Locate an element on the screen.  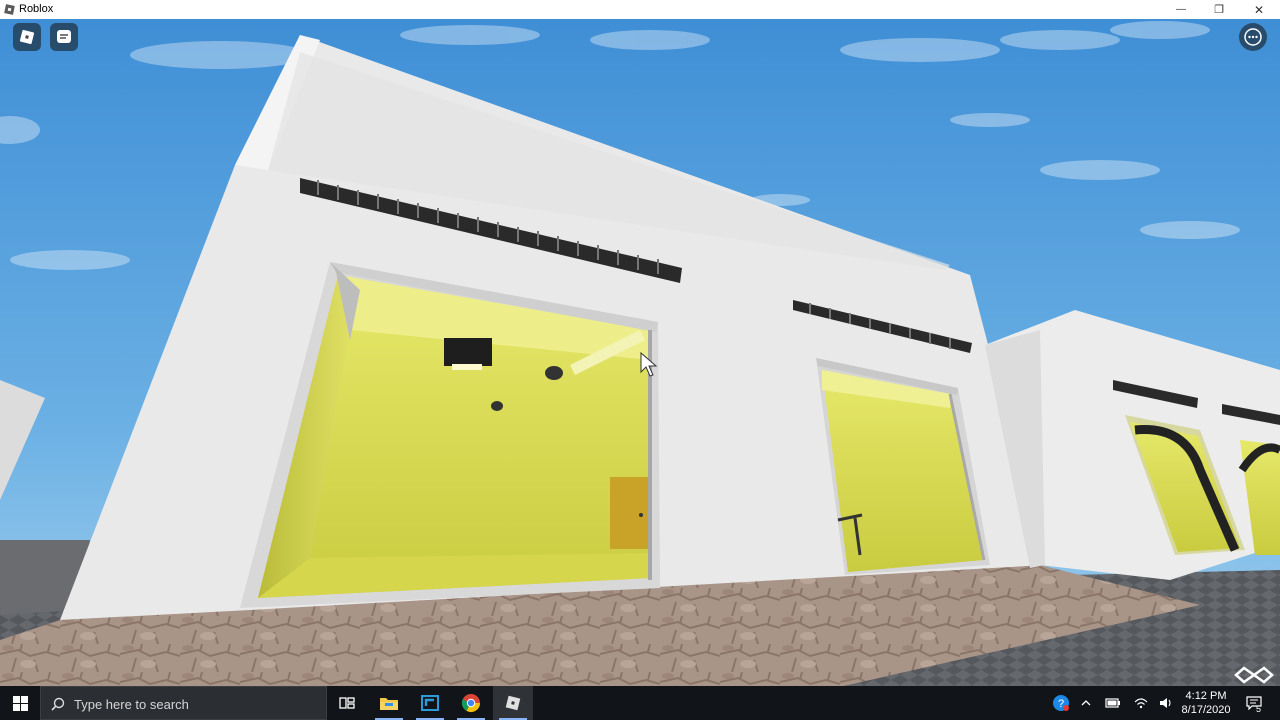
more-options-icon is located at coordinates (1253, 37).